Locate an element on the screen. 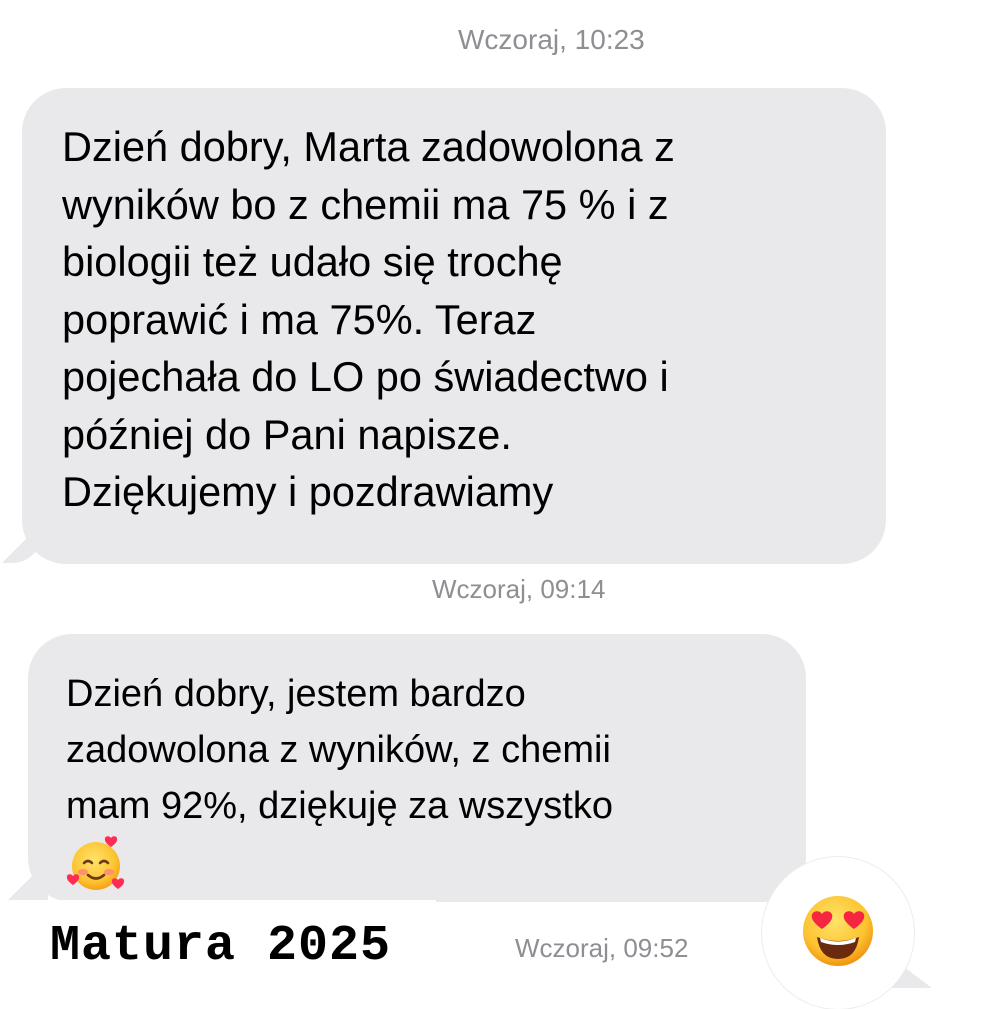 Image resolution: width=989 pixels, height=1009 pixels. reaction-bubble is located at coordinates (838, 933).